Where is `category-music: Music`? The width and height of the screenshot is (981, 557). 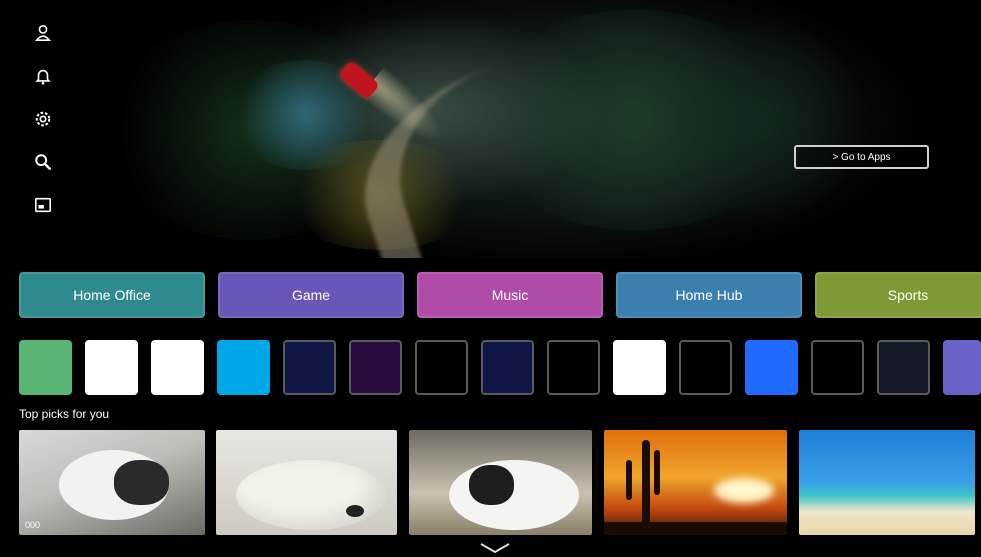
category-music: Music is located at coordinates (510, 295).